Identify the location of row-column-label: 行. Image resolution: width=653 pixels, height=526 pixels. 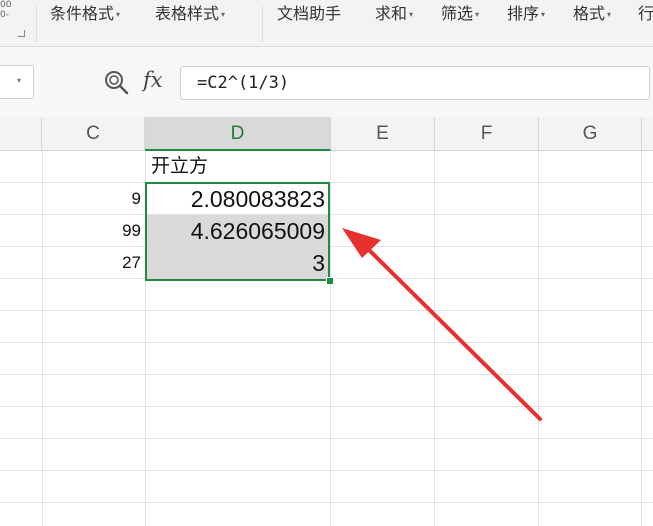
(645, 13).